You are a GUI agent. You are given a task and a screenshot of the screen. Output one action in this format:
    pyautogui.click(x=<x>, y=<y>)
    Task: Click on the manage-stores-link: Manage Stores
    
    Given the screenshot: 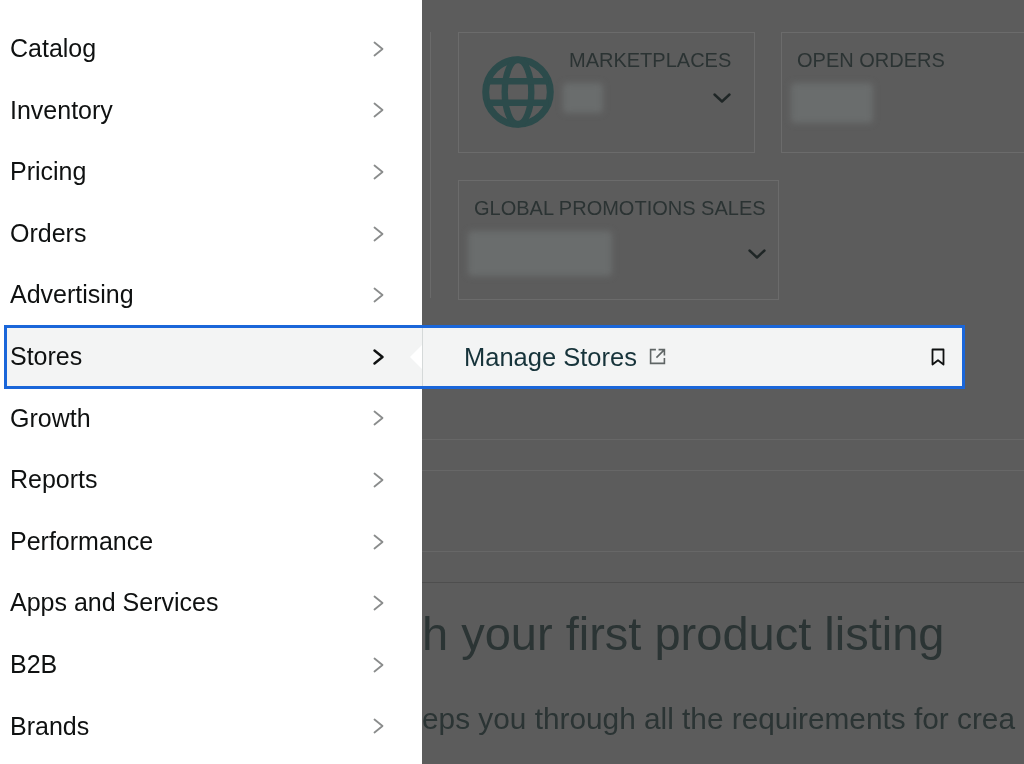 What is the action you would take?
    pyautogui.click(x=565, y=356)
    